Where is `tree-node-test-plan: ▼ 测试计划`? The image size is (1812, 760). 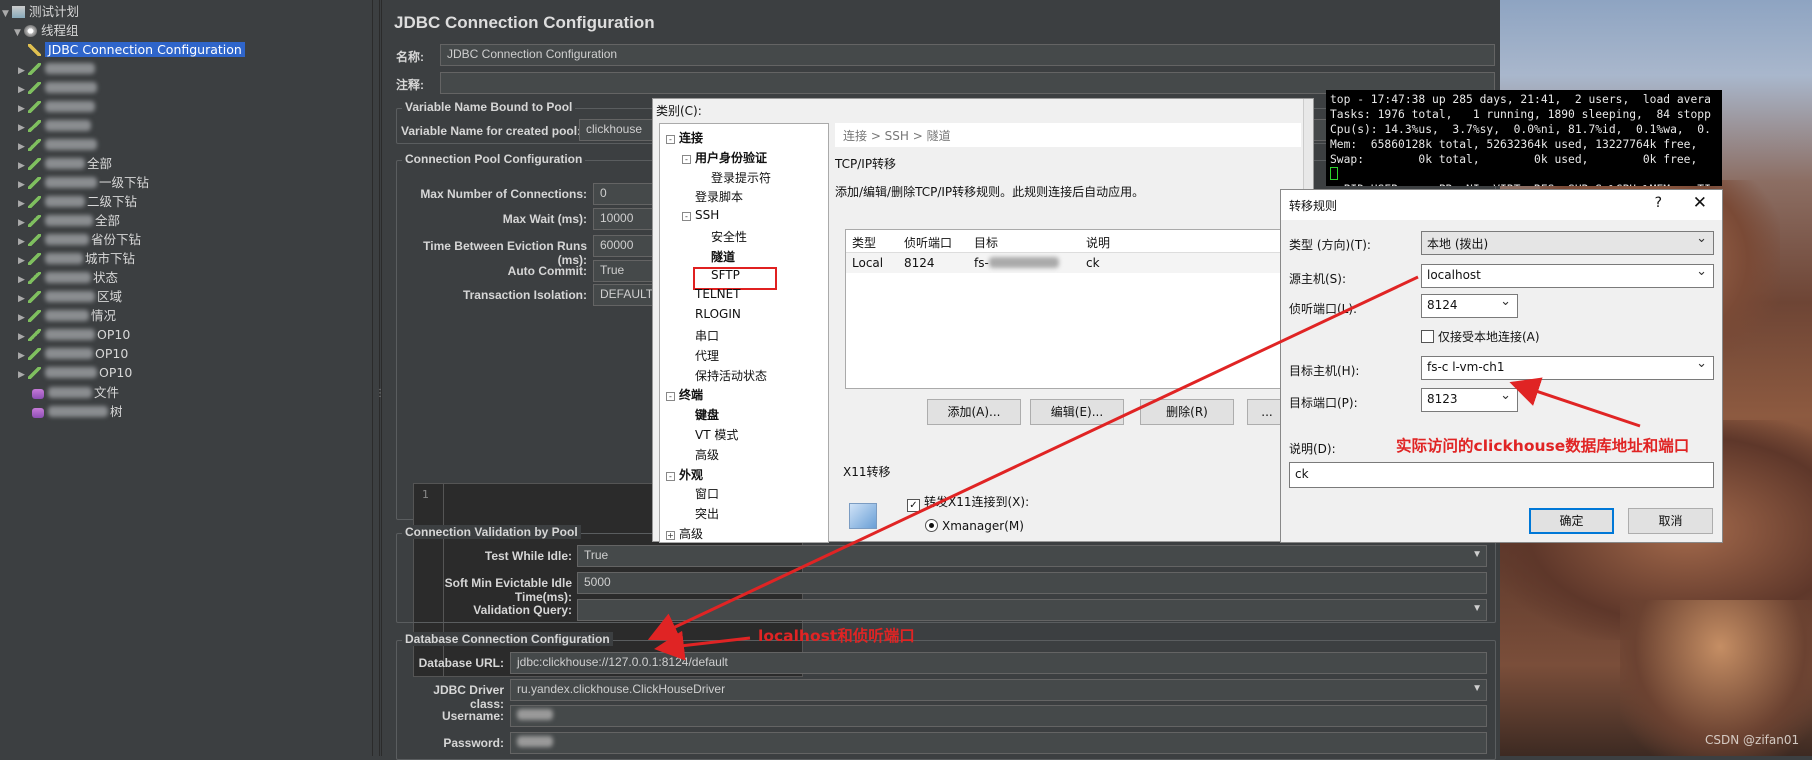
tree-node-test-plan: ▼ 测试计划 is located at coordinates (40, 11).